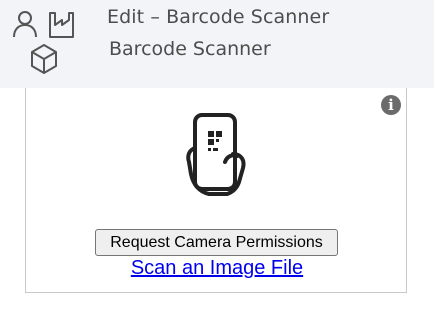  Describe the element at coordinates (216, 154) in the screenshot. I see `phone-qr-hand-icon` at that location.